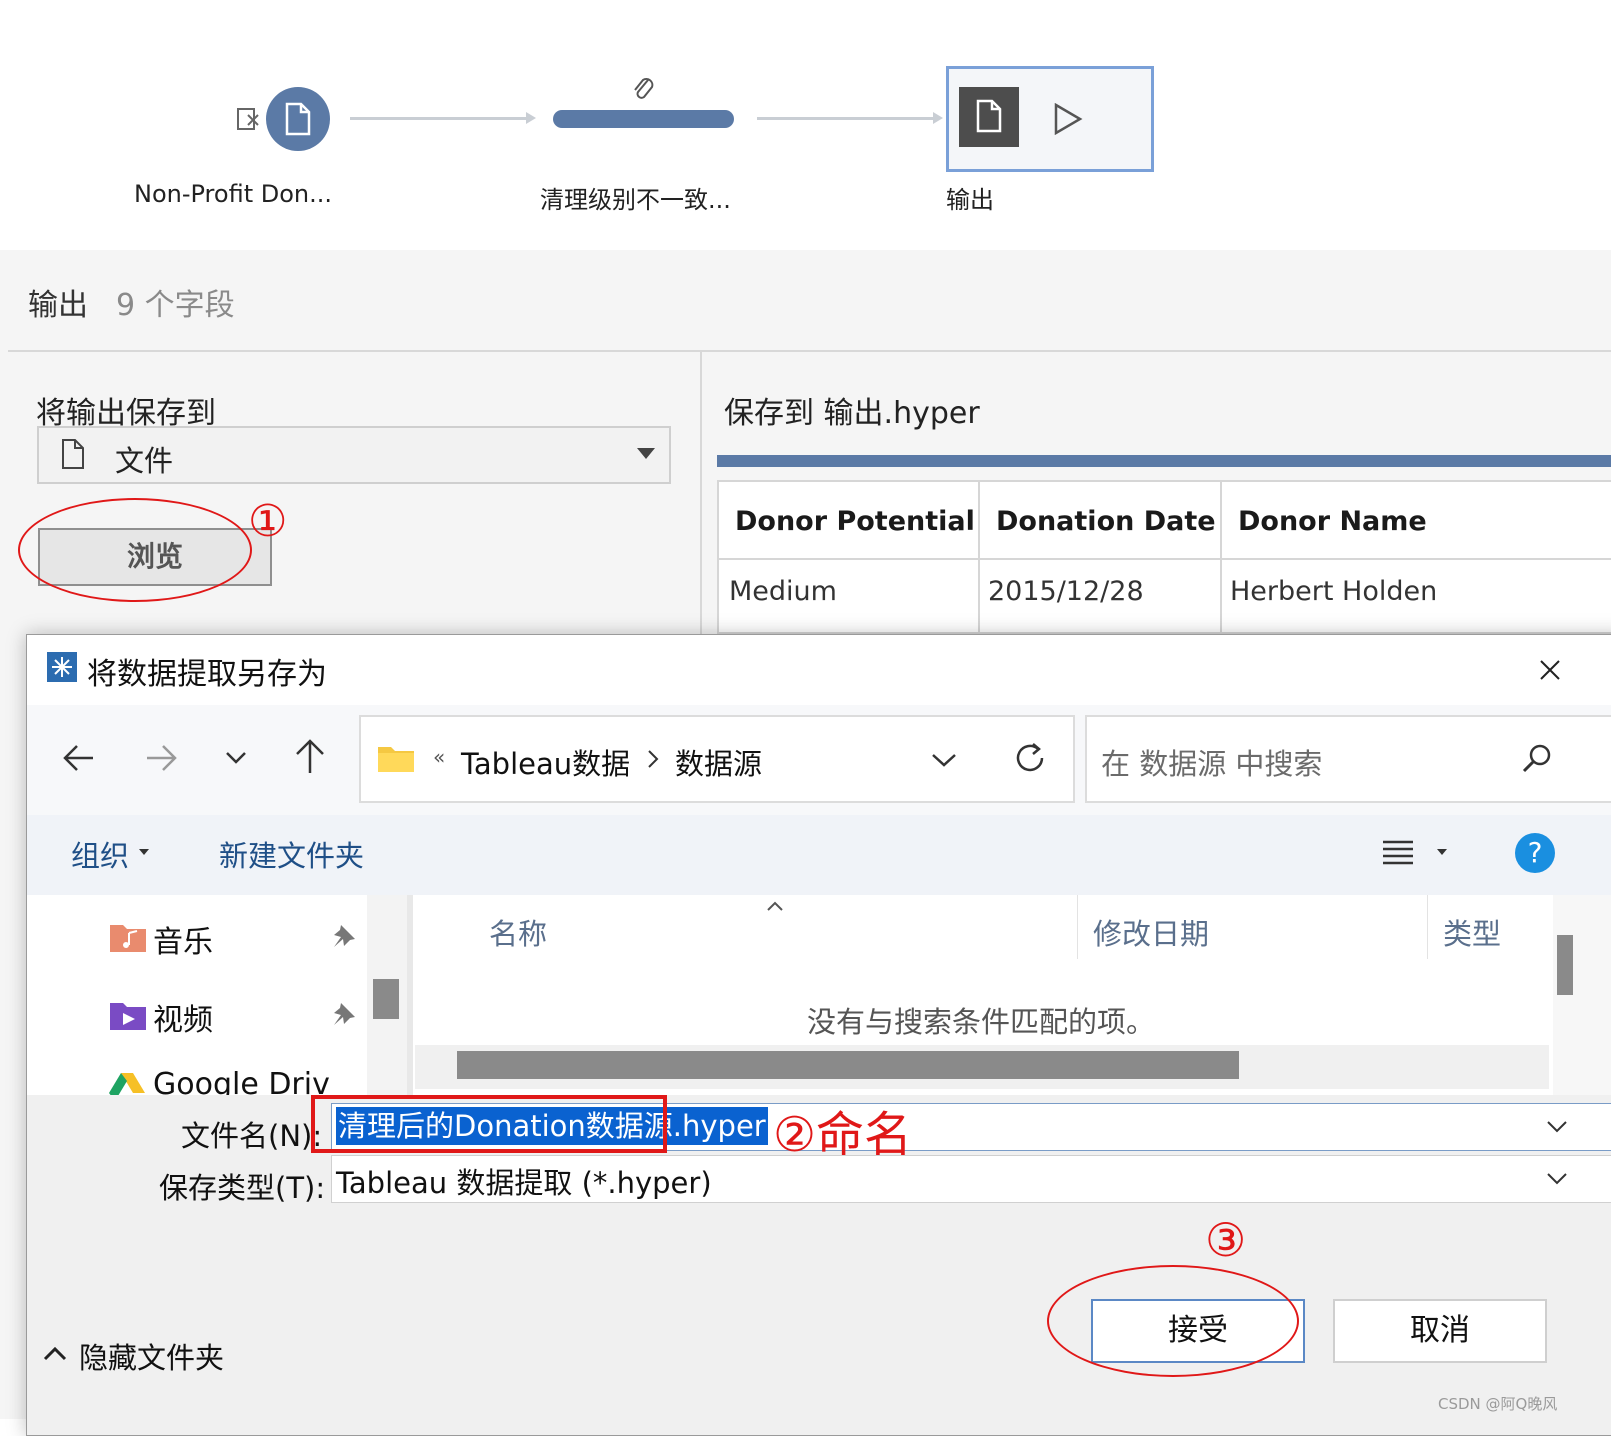 The width and height of the screenshot is (1611, 1436). I want to click on navigation-bar: « Tableau数据 数据源 在 数据源 中搜索, so click(819, 760).